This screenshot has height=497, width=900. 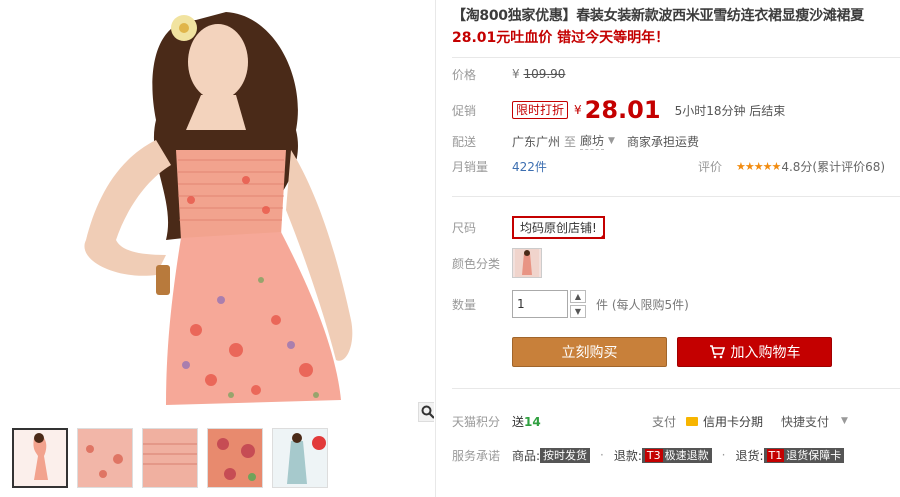 I want to click on sales-label: 月销量, so click(x=470, y=166).